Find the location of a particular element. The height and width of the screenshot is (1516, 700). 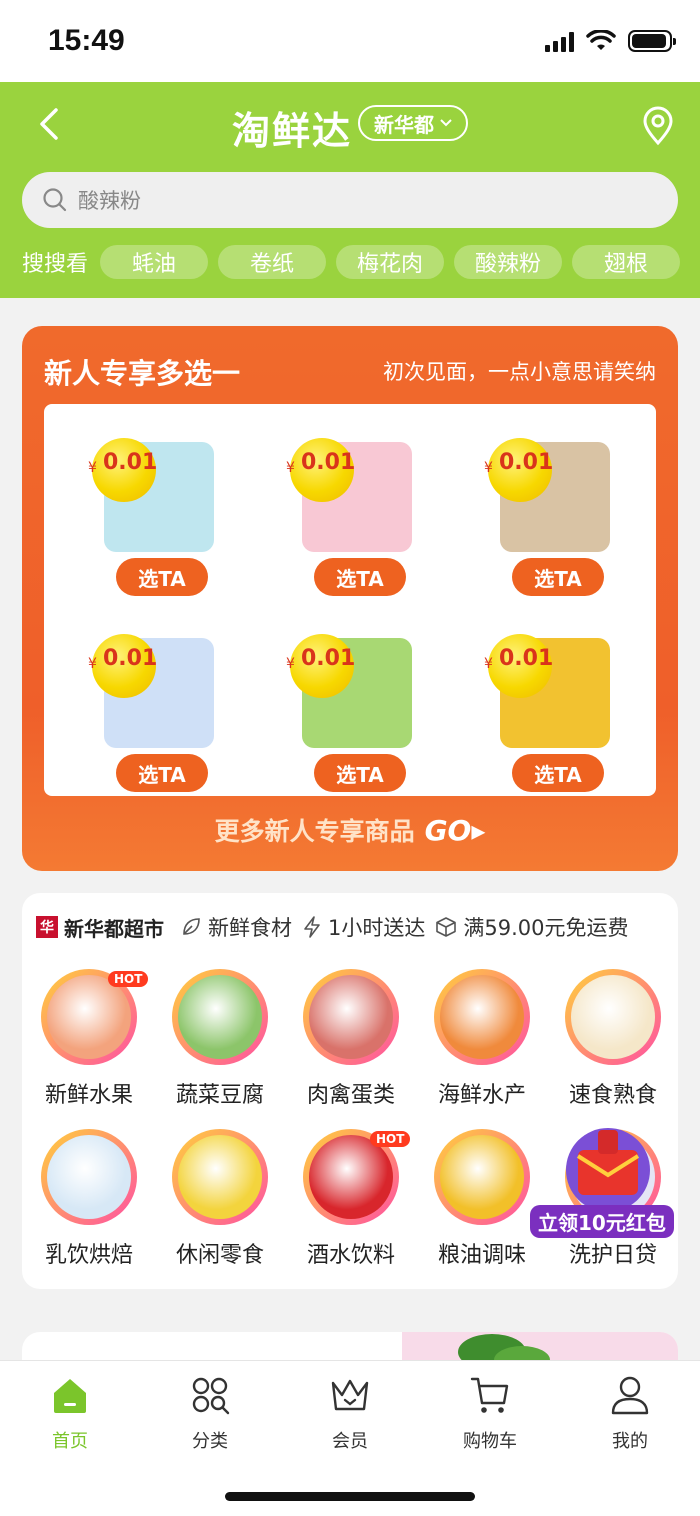

category-label: 乳饮烘焙 is located at coordinates (88, 1255).